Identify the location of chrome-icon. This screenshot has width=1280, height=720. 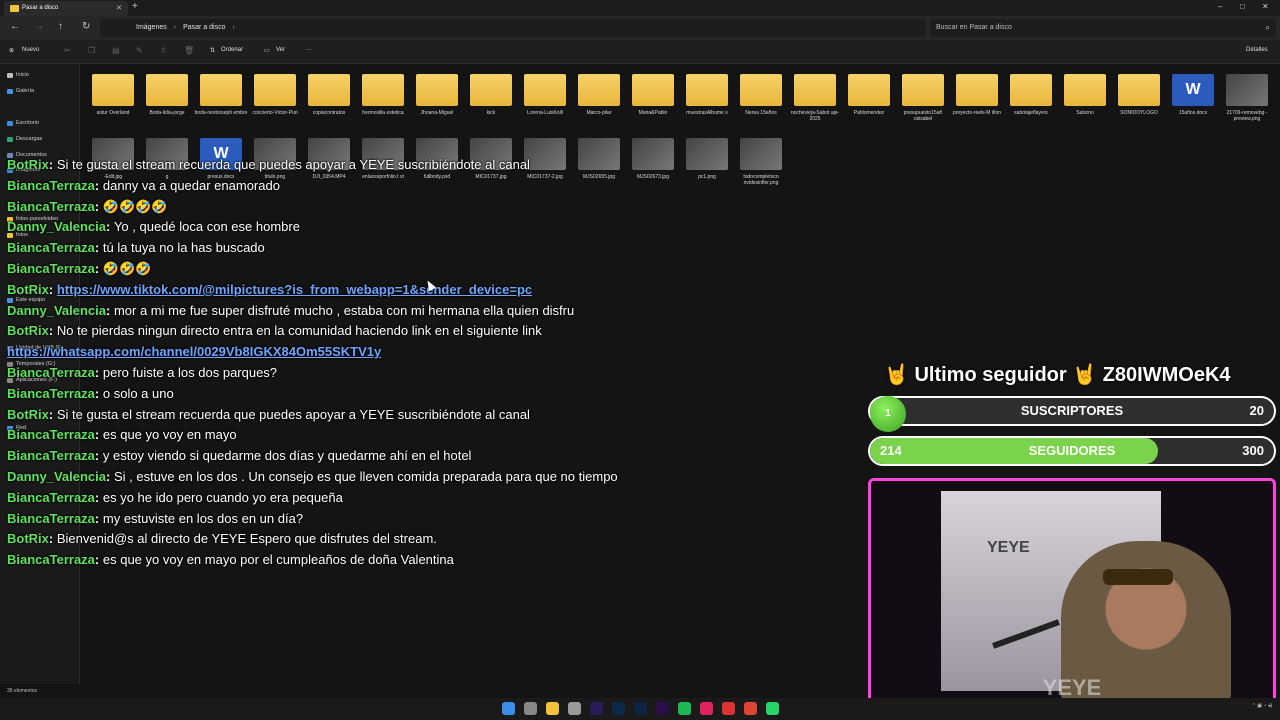
(574, 708).